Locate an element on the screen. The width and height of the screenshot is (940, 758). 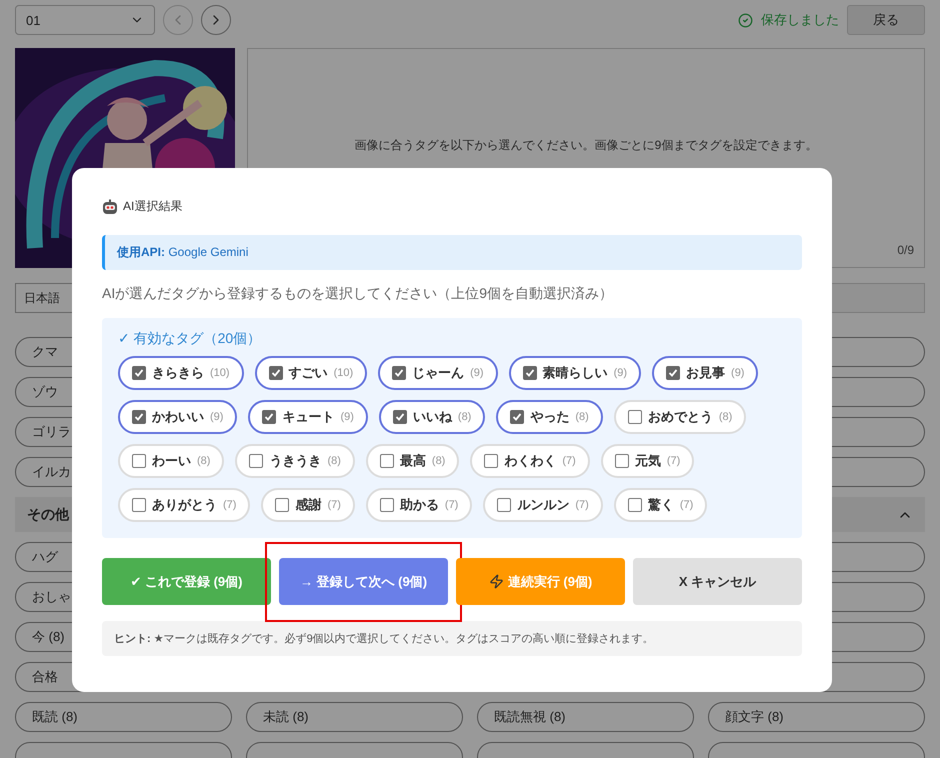
tag-label: 驚く is located at coordinates (661, 505).